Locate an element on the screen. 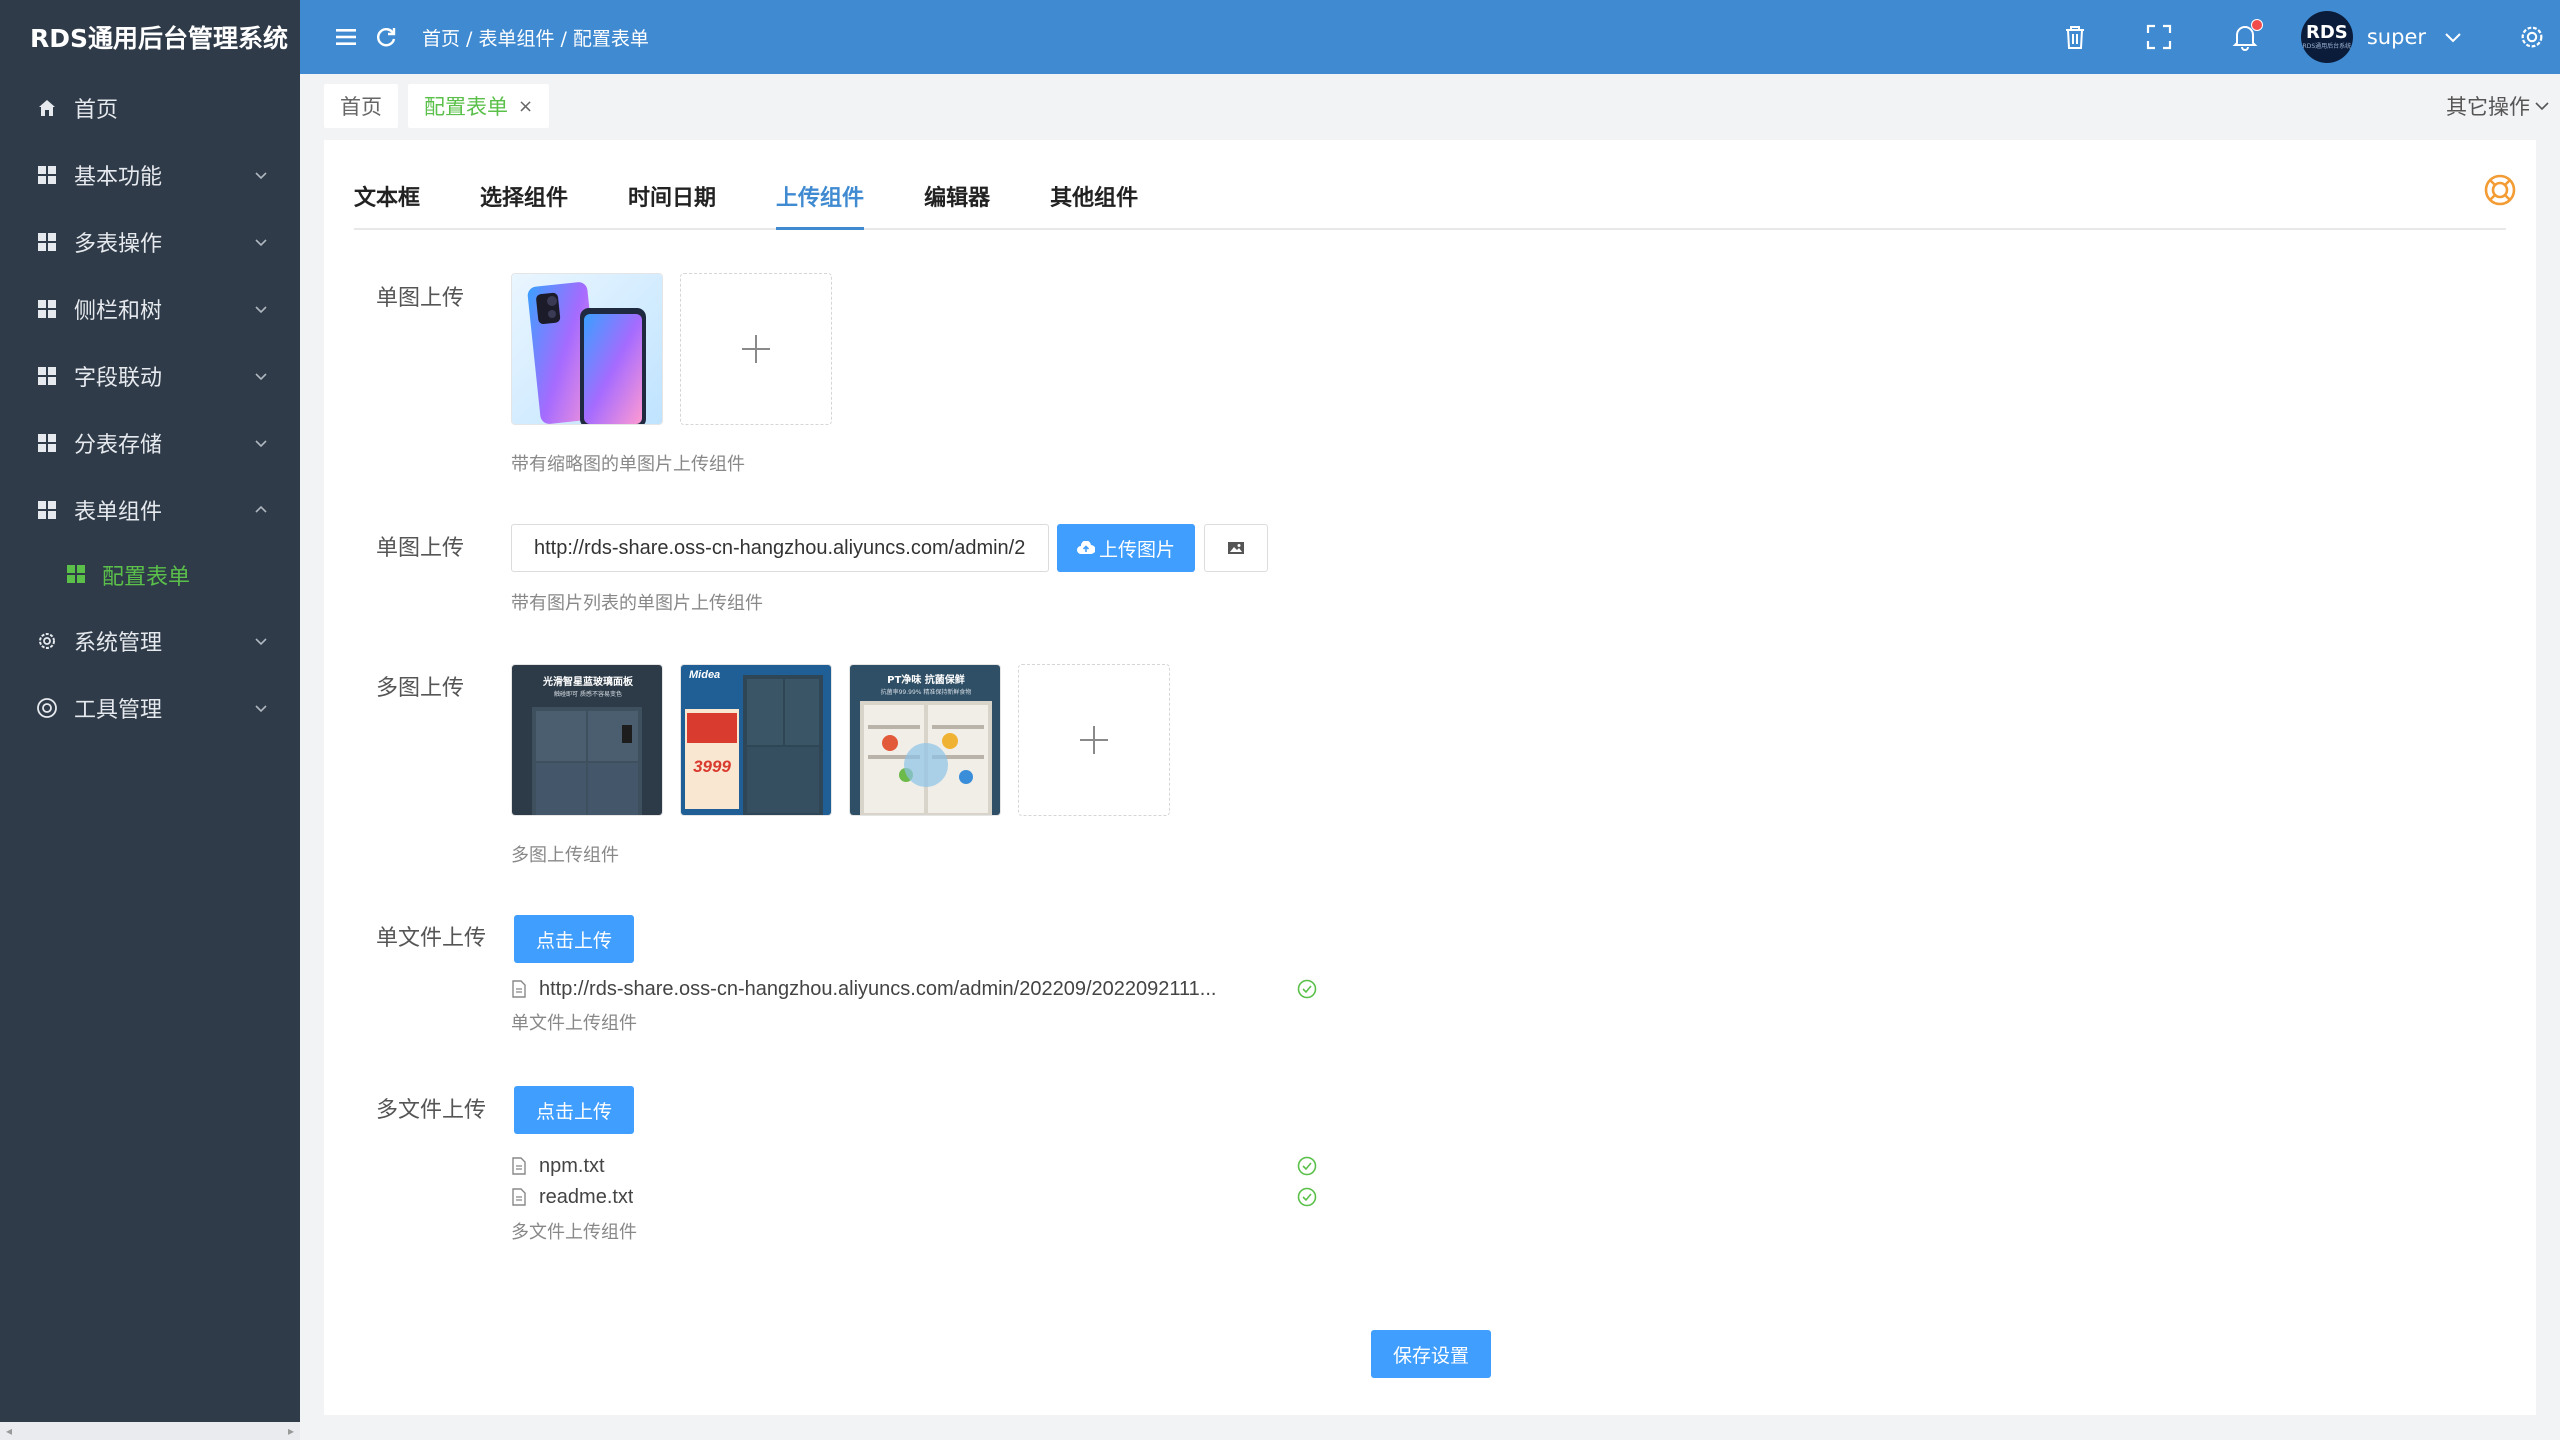 This screenshot has height=1440, width=2560. sidebar-item-multi-table: 多表操作 is located at coordinates (150, 241).